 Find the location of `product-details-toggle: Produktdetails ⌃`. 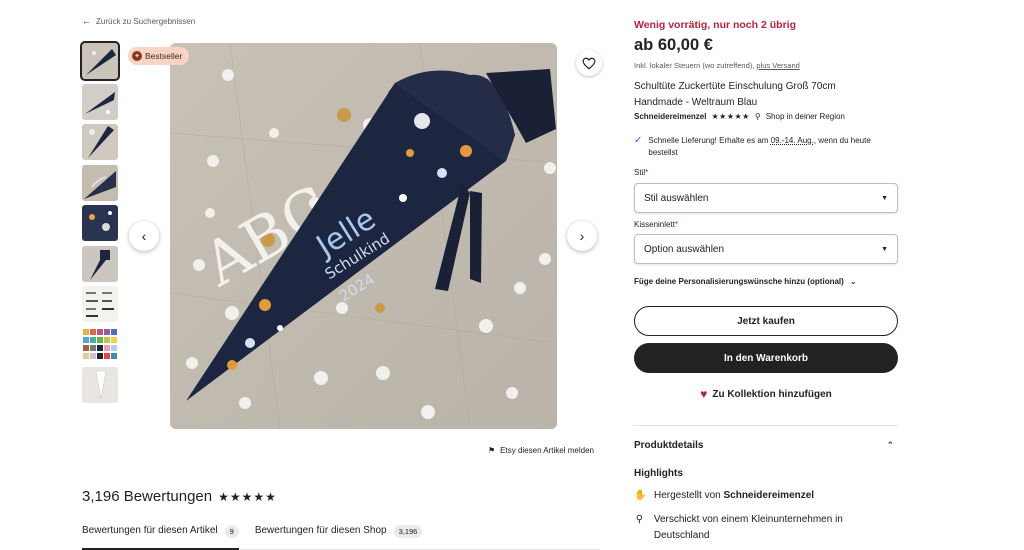

product-details-toggle: Produktdetails ⌃ is located at coordinates (766, 445).